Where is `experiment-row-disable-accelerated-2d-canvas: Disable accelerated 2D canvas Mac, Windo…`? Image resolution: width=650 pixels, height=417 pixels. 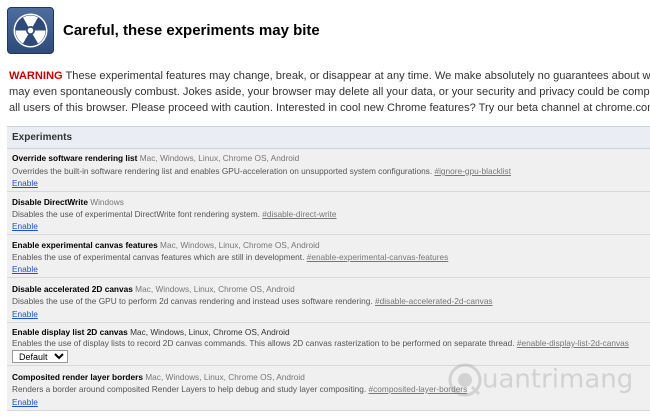
experiment-row-disable-accelerated-2d-canvas: Disable accelerated 2D canvas Mac, Windo… is located at coordinates (328, 300).